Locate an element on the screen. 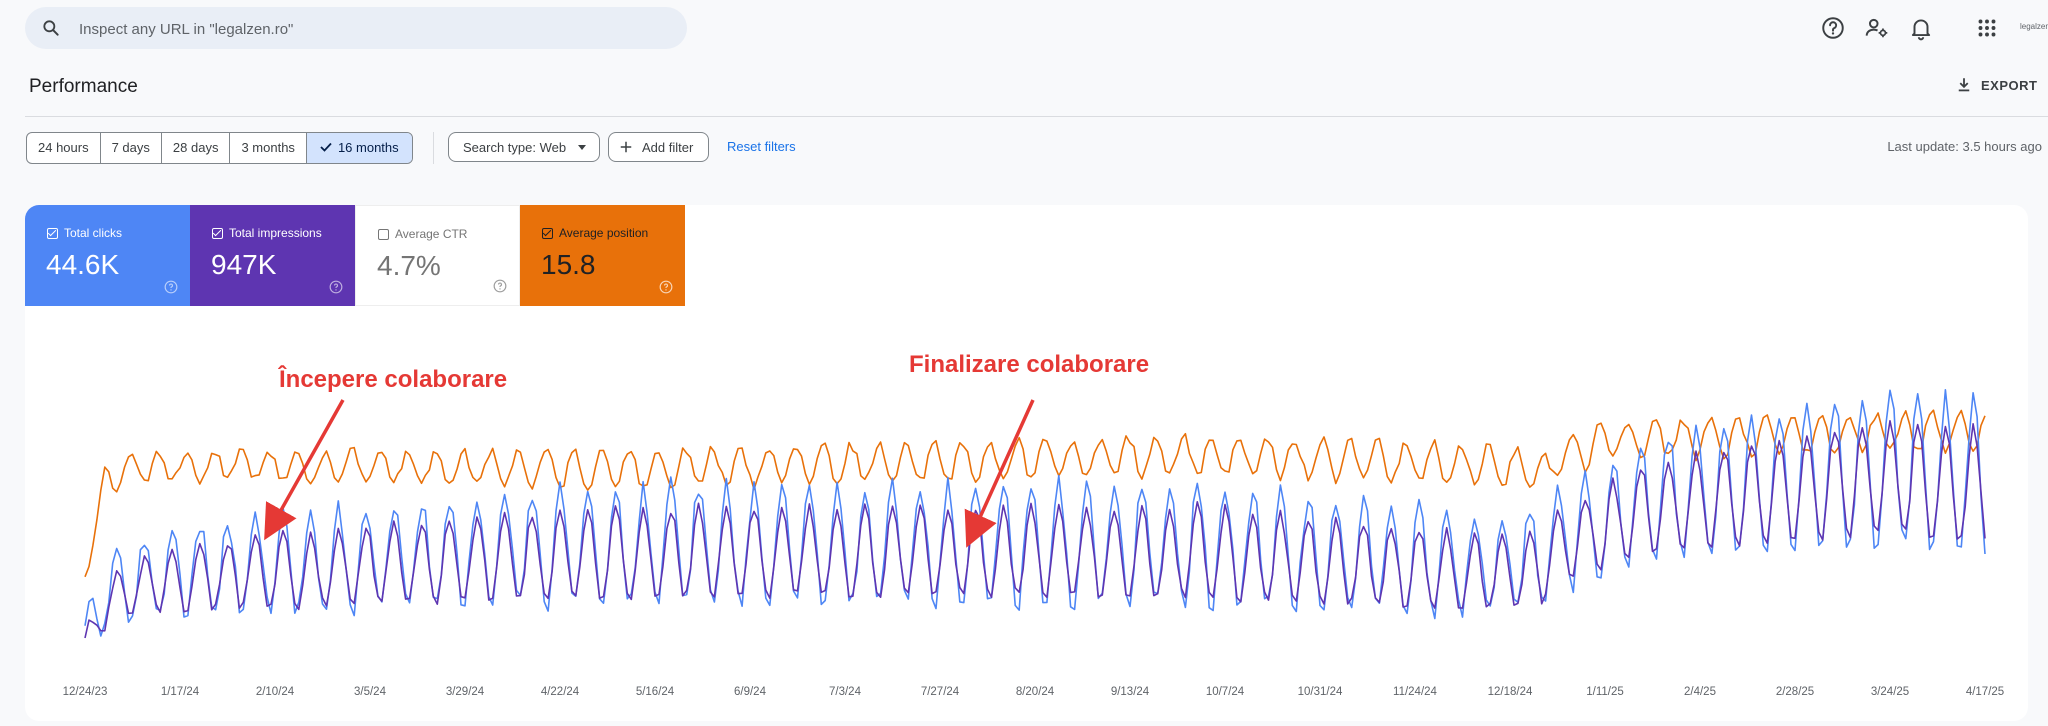  annotation-end-label: Finalizare colaborare is located at coordinates (1029, 364).